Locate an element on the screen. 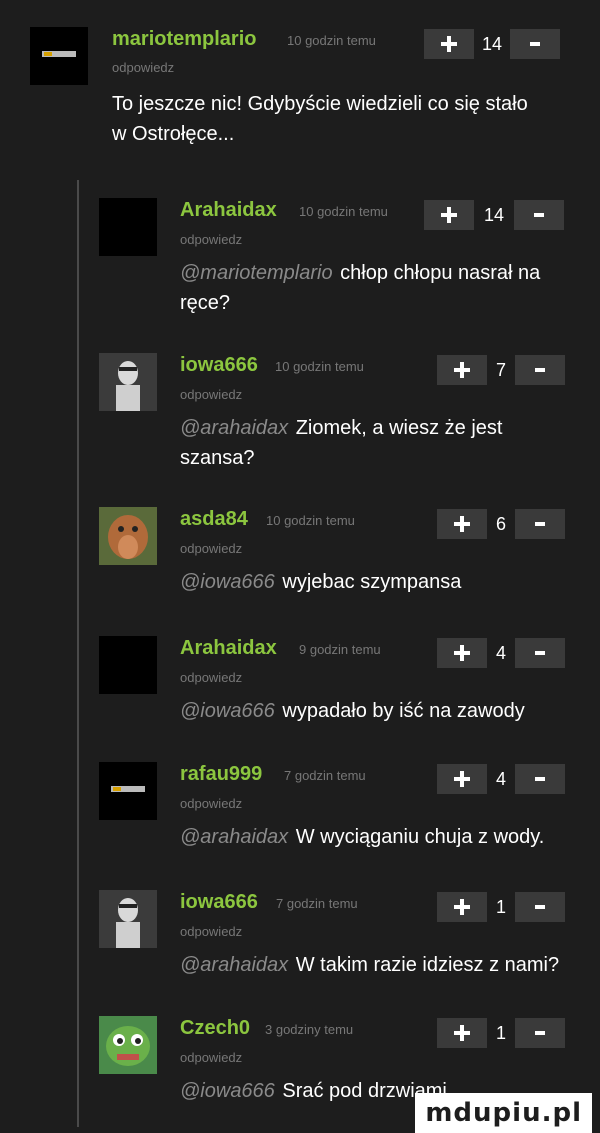  vote-box: 1 is located at coordinates (501, 907).